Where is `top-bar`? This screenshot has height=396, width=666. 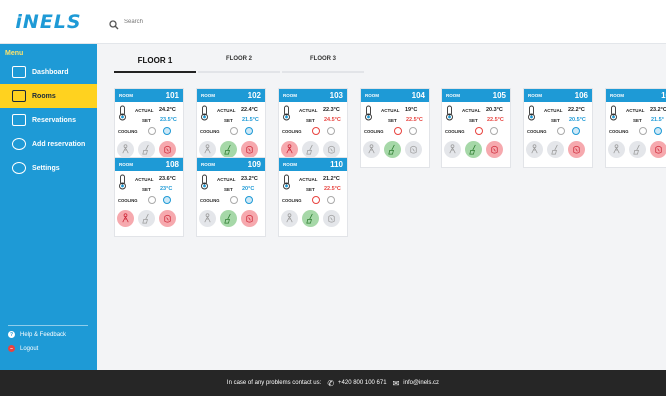 top-bar is located at coordinates (381, 22).